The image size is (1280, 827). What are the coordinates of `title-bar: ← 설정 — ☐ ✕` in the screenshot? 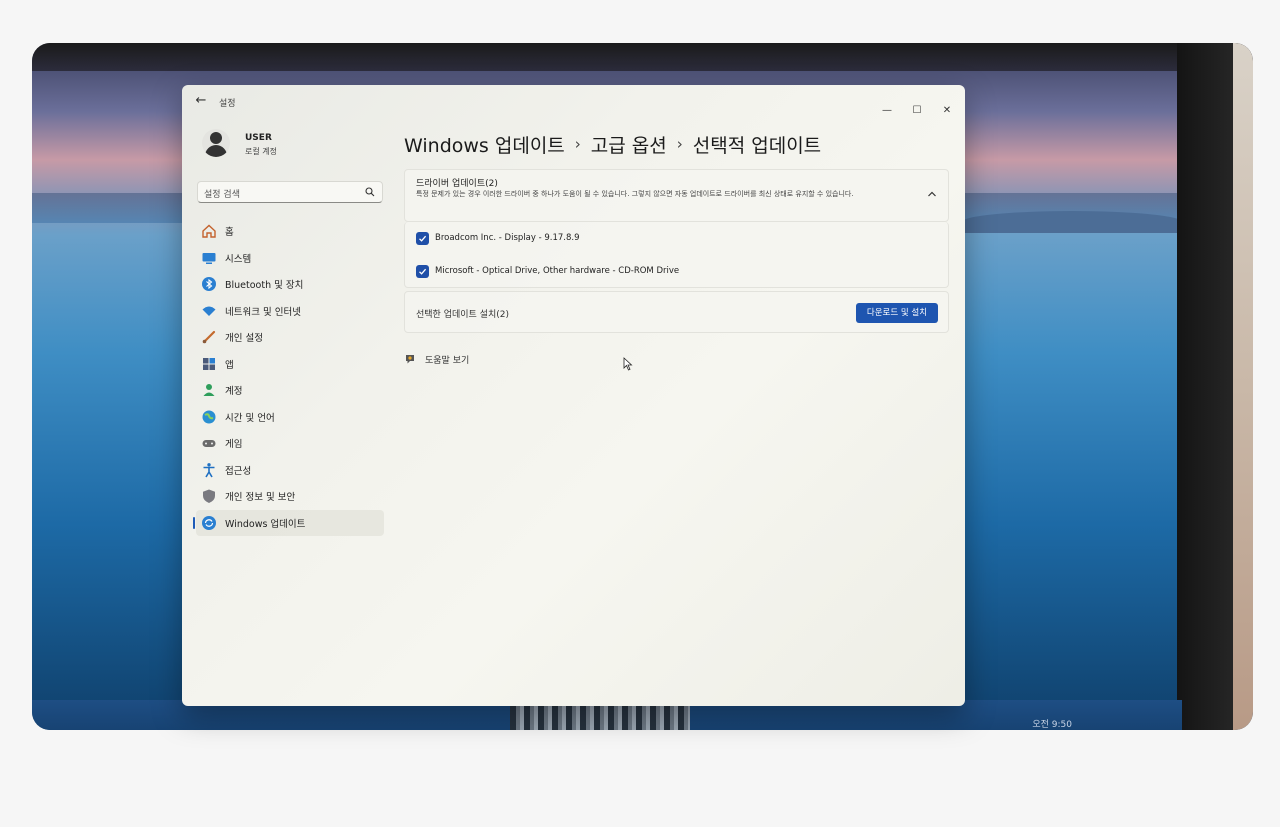 It's located at (573, 101).